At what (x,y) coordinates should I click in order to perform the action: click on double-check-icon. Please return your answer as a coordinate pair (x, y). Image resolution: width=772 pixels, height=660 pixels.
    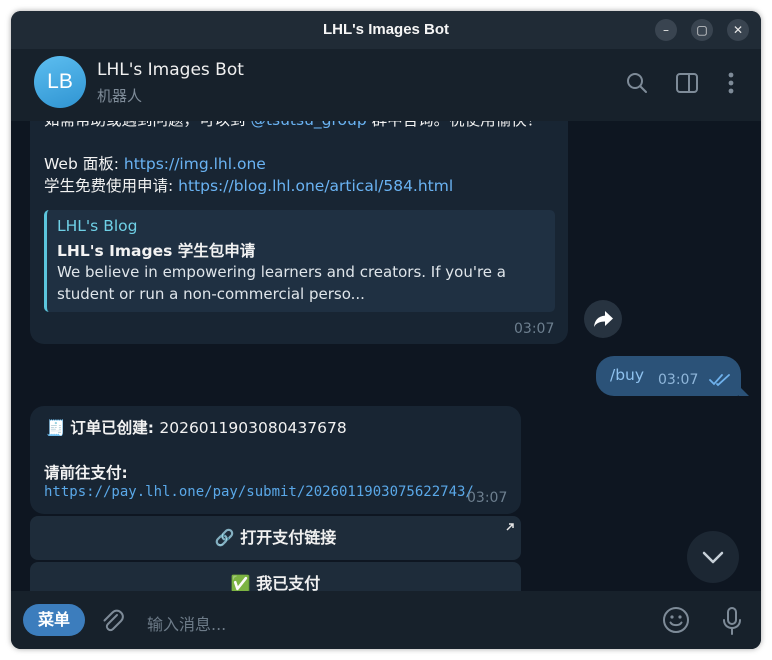
    Looking at the image, I should click on (719, 380).